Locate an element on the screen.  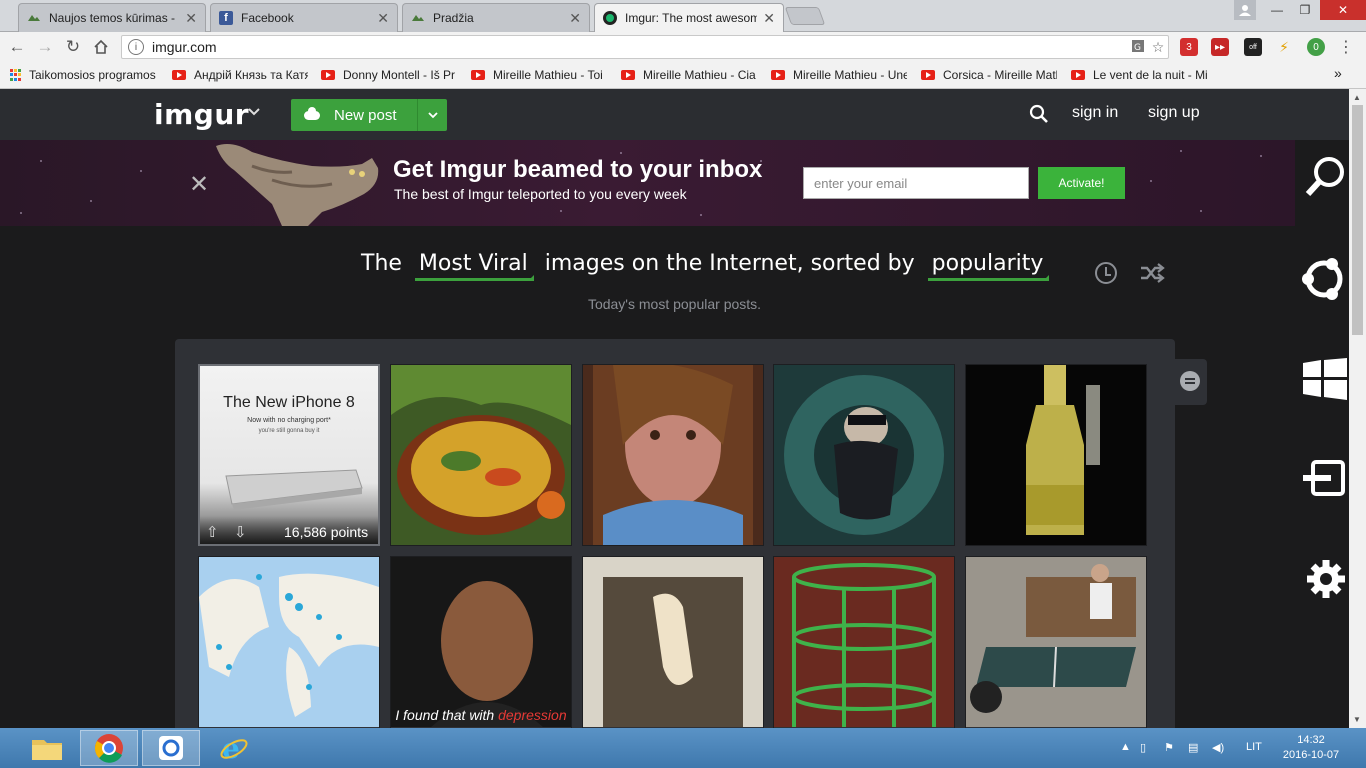
bookmark-item: Mireille Mathieu - Une is located at coordinates (839, 75).